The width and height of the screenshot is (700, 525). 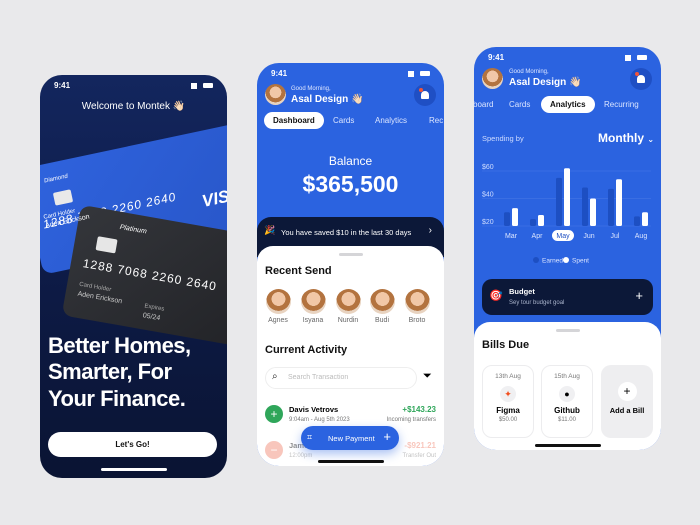 What do you see at coordinates (621, 104) in the screenshot?
I see `tab-recurring: Recurring` at bounding box center [621, 104].